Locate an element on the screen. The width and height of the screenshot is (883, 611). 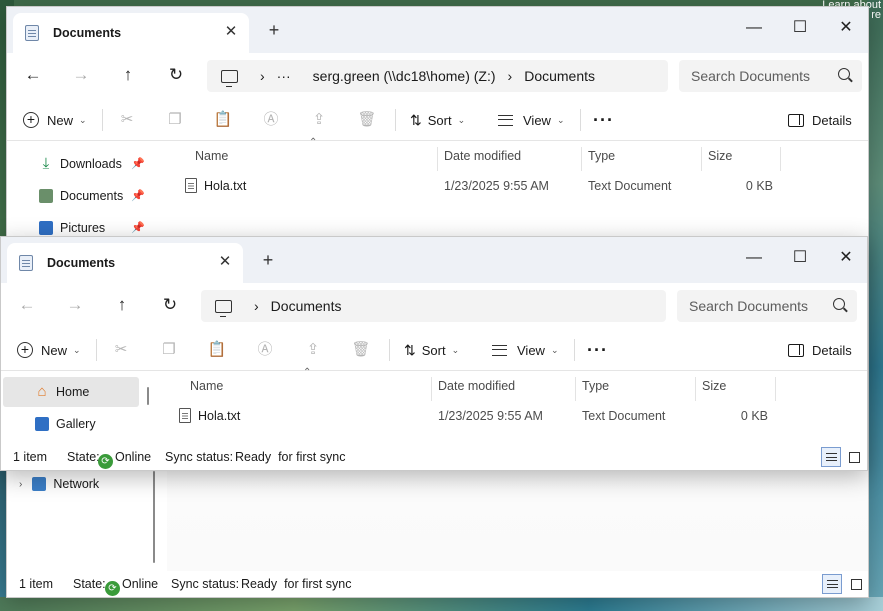
sidebar-item-network: › Network is located at coordinates (59, 484).